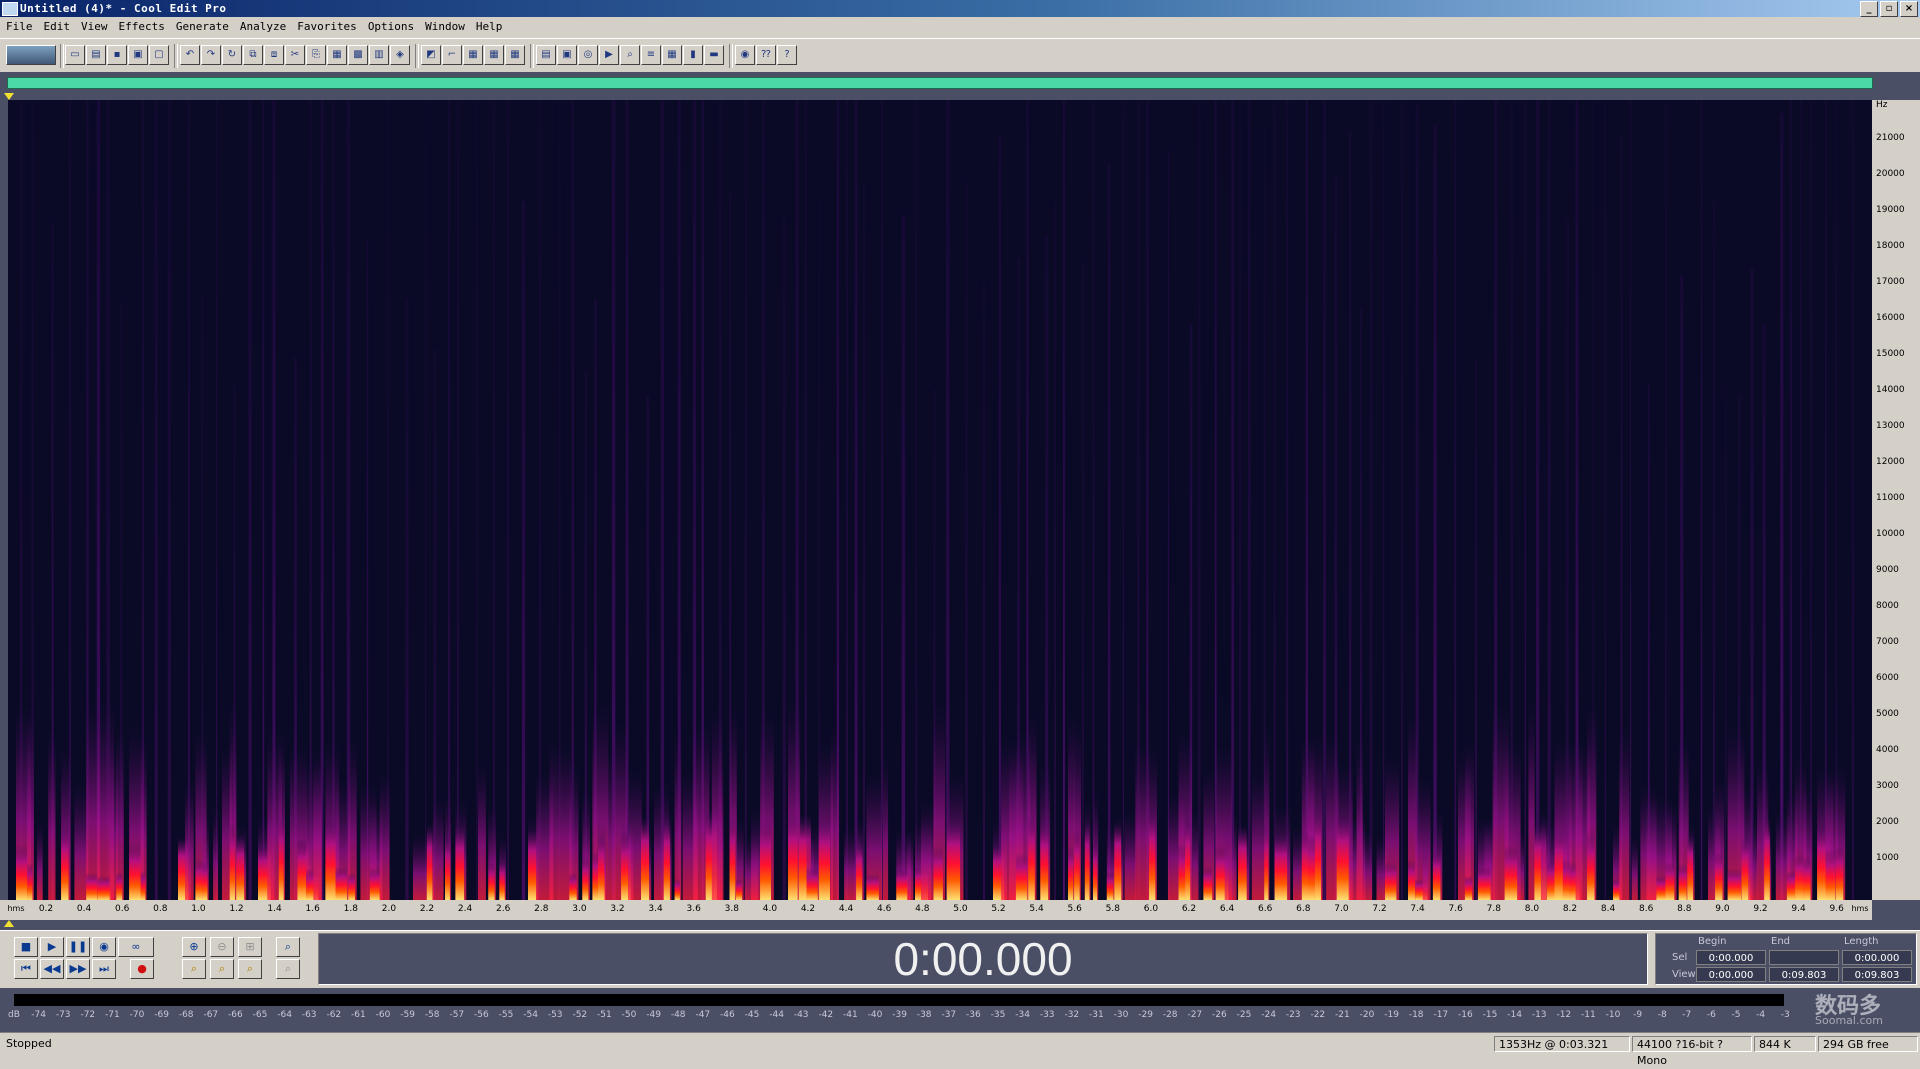  Describe the element at coordinates (1890, 498) in the screenshot. I see `hz-tick: 11000` at that location.